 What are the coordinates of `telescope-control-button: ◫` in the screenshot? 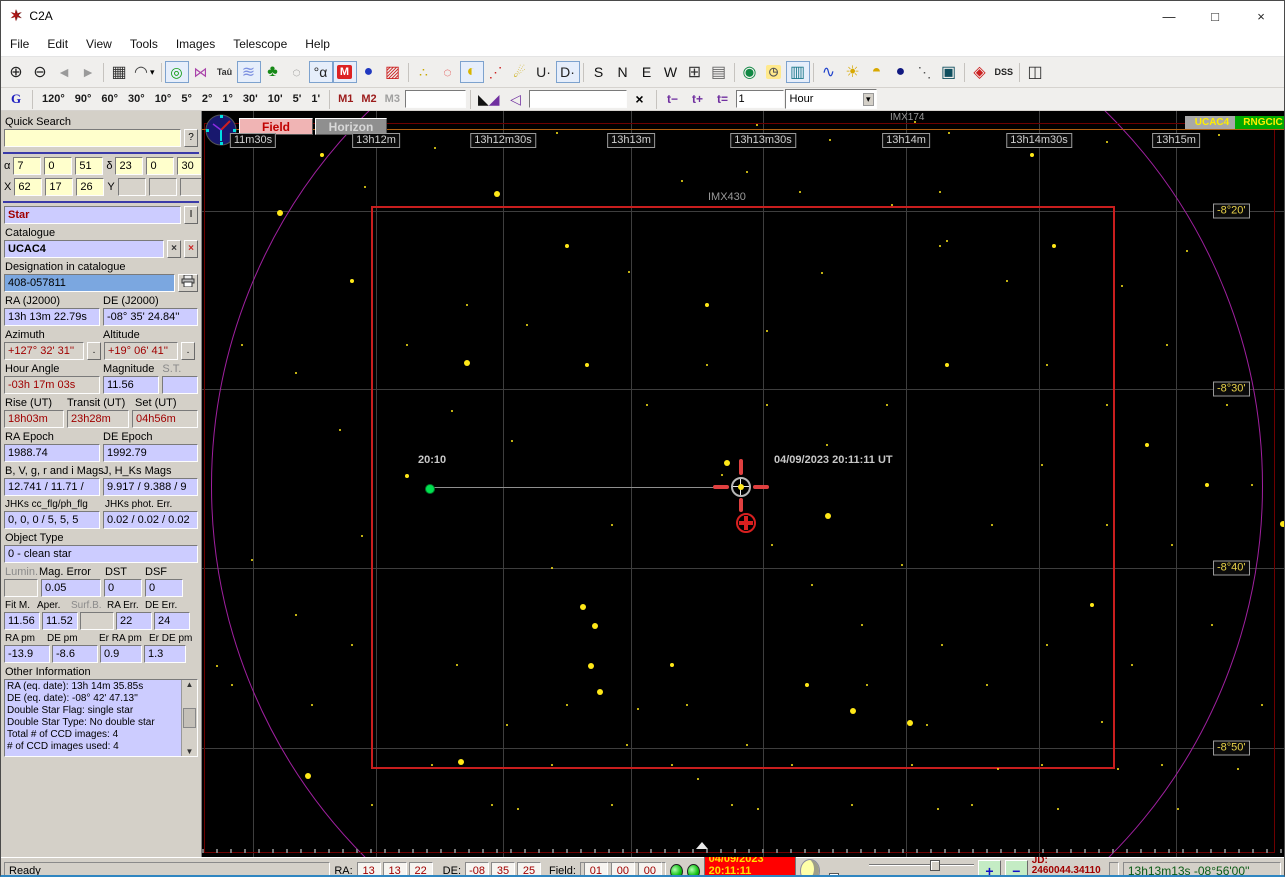 It's located at (1035, 72).